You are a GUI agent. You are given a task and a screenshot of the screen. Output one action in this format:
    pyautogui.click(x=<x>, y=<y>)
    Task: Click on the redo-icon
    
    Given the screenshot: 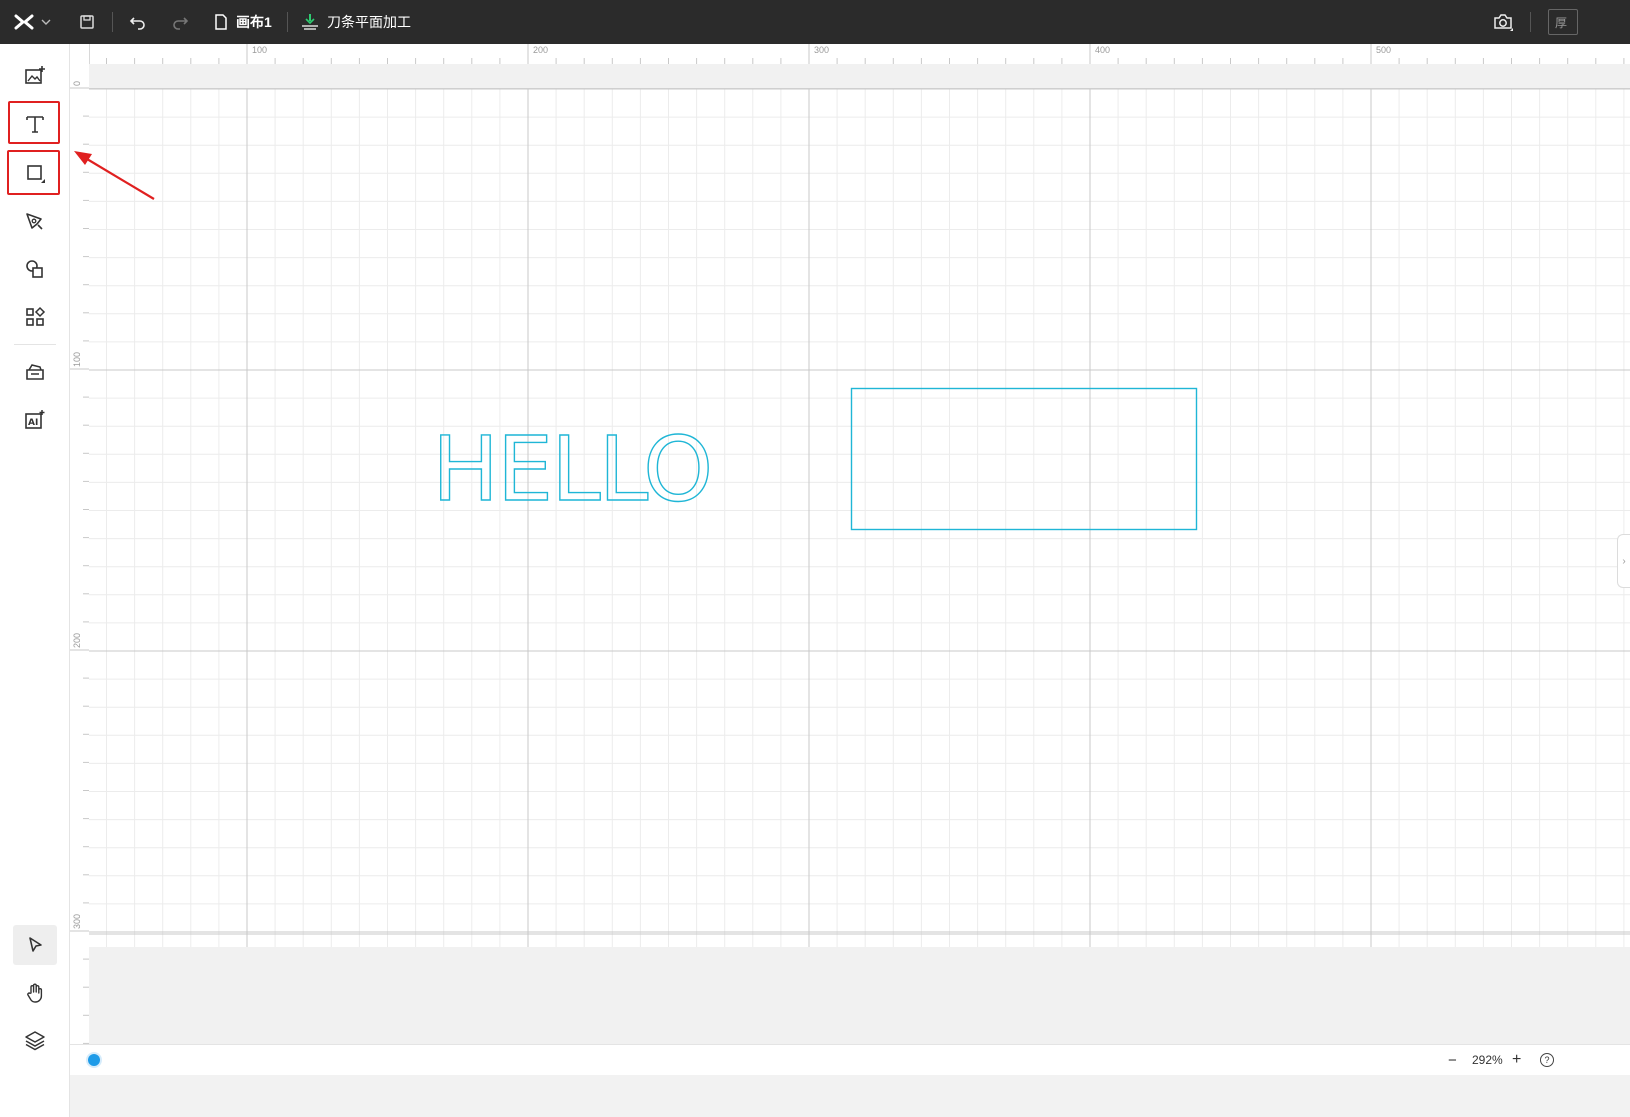 What is the action you would take?
    pyautogui.click(x=181, y=23)
    